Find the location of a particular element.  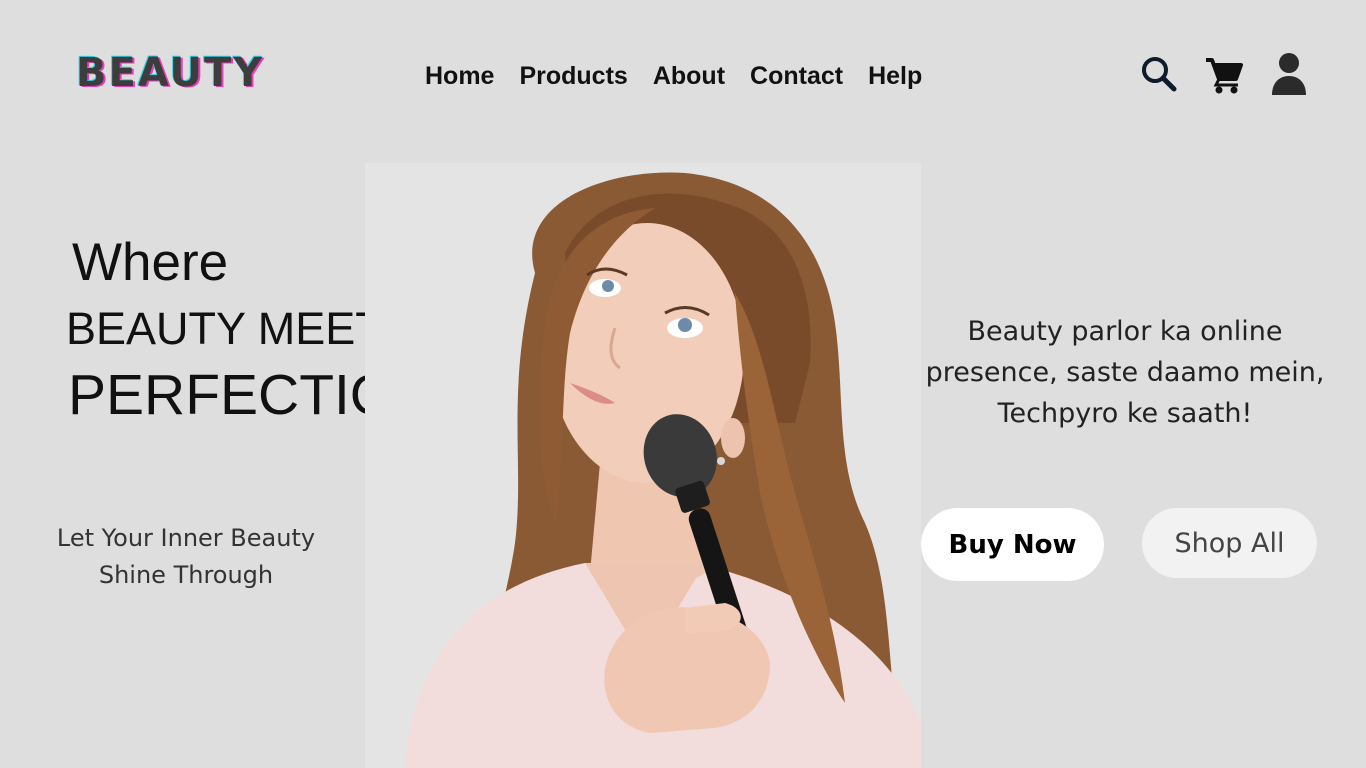

nav-about: About is located at coordinates (689, 76).